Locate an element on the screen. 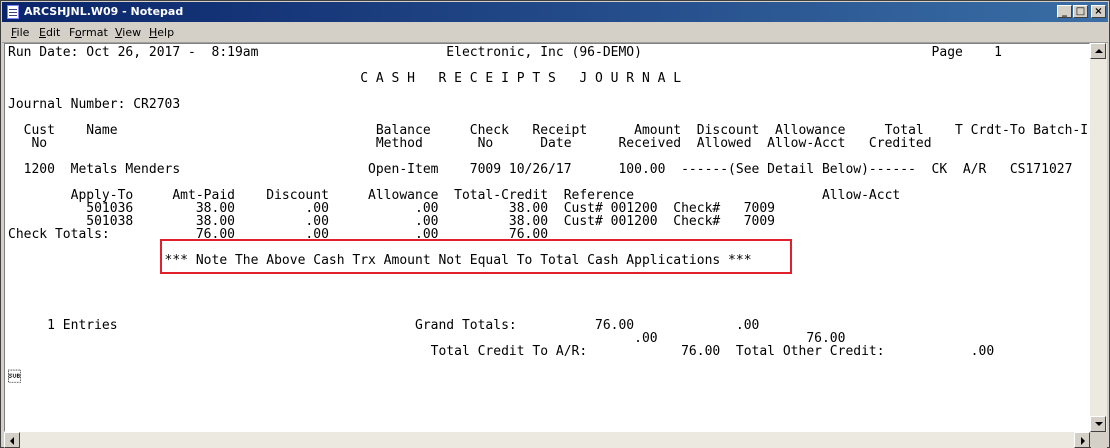 This screenshot has width=1110, height=448. scroll-right-button is located at coordinates (1082, 440).